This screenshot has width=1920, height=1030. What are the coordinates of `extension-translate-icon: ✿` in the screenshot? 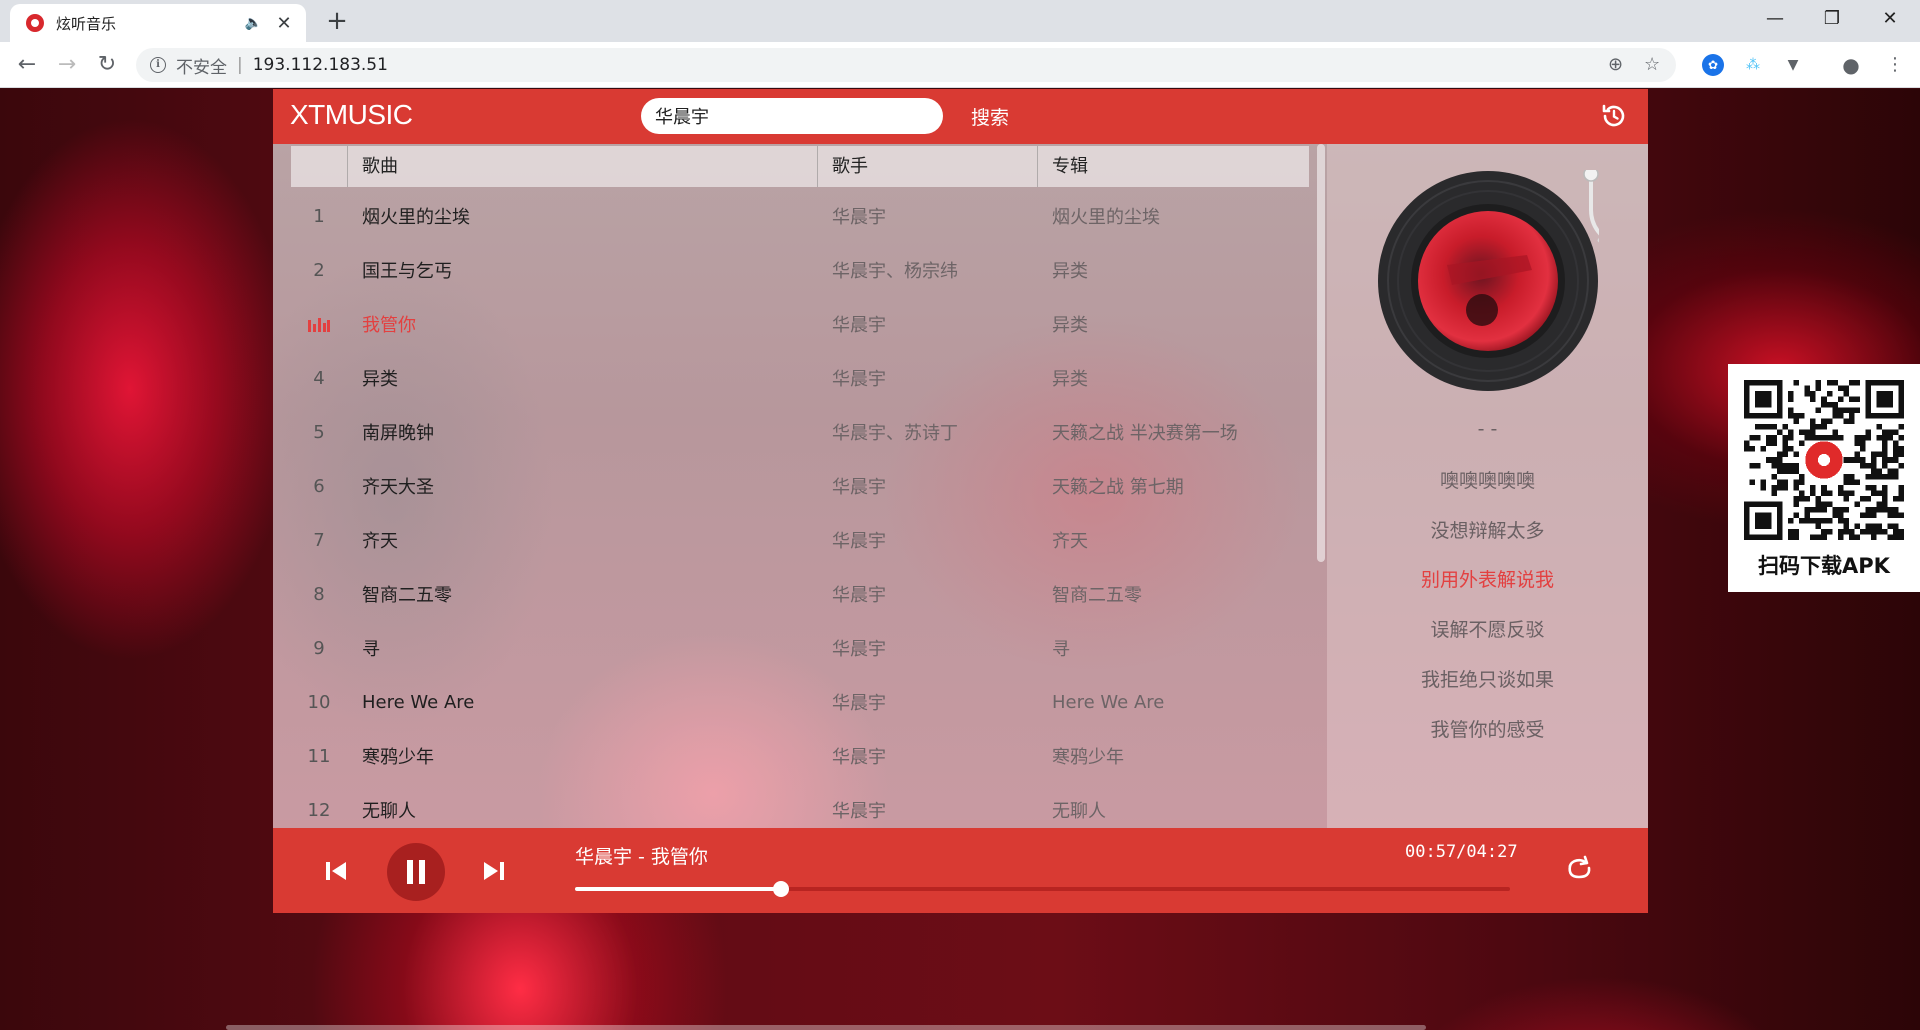 It's located at (1713, 65).